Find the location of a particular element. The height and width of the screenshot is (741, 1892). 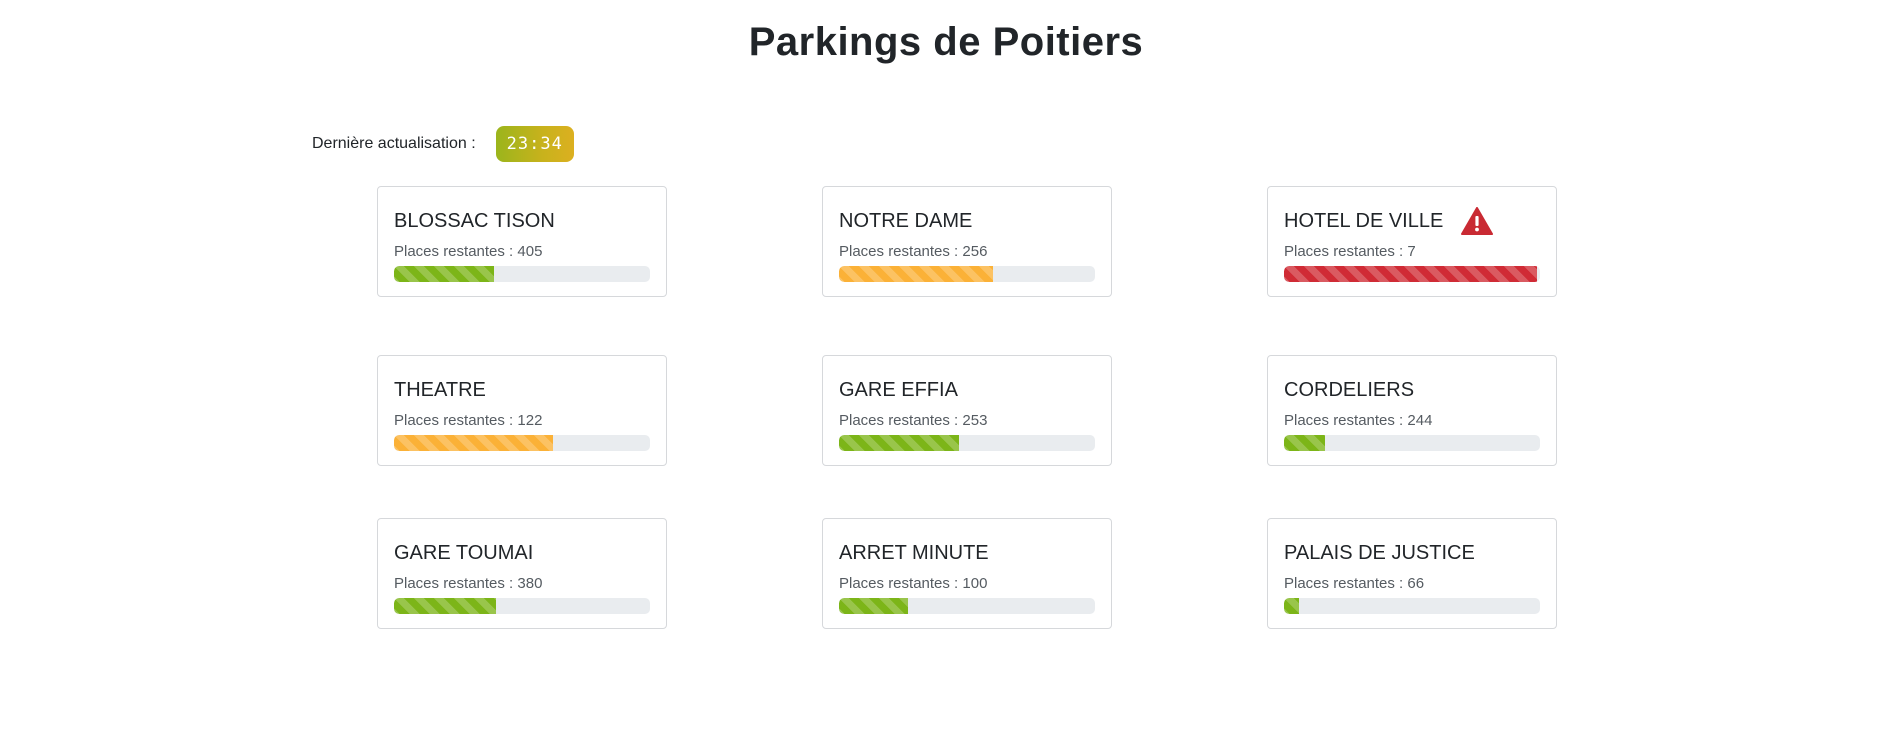

last-update-time-badge: 23:34 is located at coordinates (534, 144).